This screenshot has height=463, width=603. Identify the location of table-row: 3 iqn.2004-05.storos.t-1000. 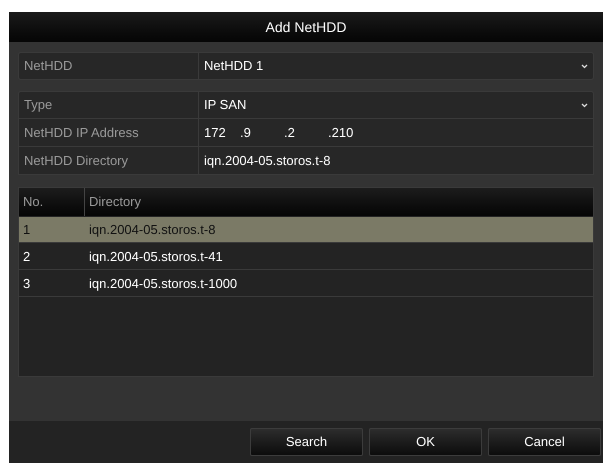
(306, 284).